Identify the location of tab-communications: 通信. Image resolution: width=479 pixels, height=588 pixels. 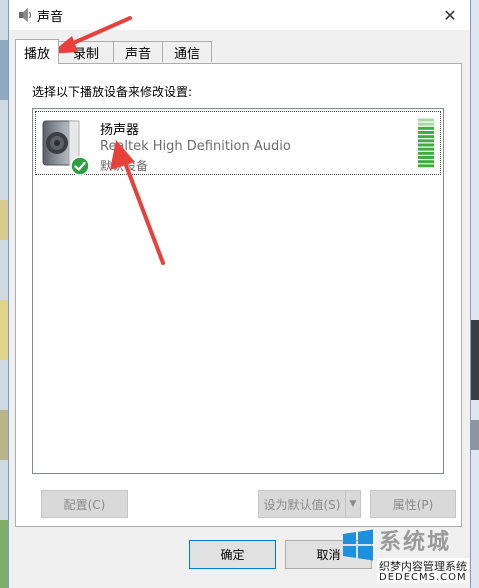
(187, 51).